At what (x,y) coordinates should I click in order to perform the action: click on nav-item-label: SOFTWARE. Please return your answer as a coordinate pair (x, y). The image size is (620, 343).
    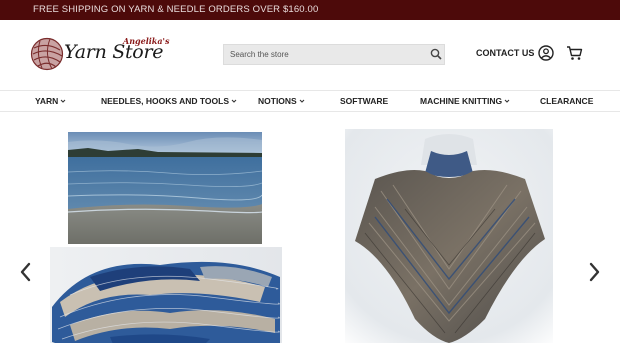
    Looking at the image, I should click on (364, 101).